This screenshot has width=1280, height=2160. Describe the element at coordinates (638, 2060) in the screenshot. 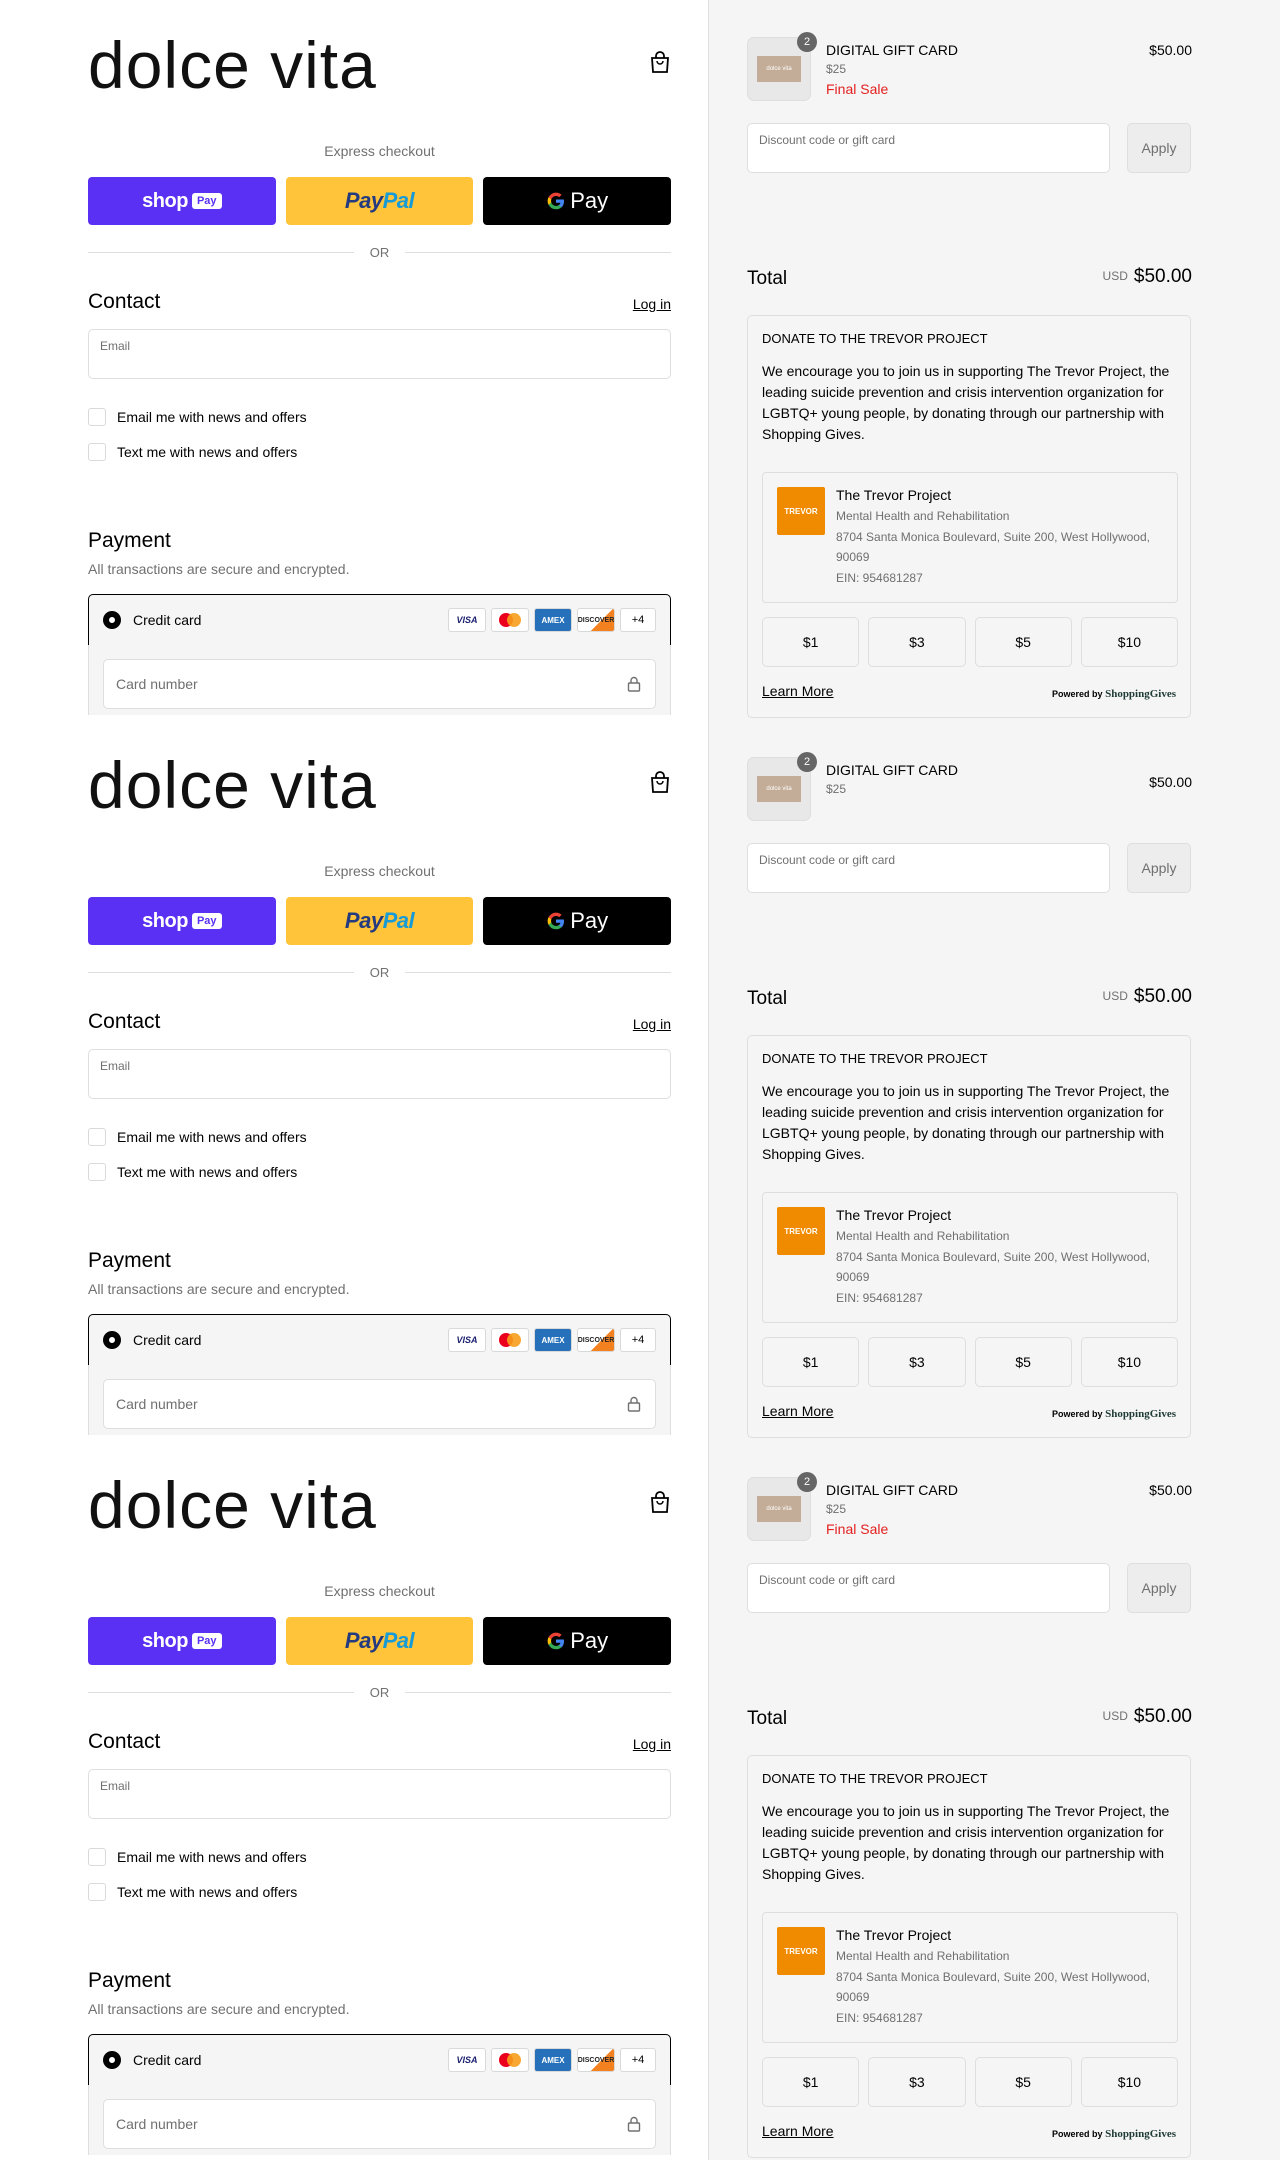

I see `more-cards-badge: +4` at that location.